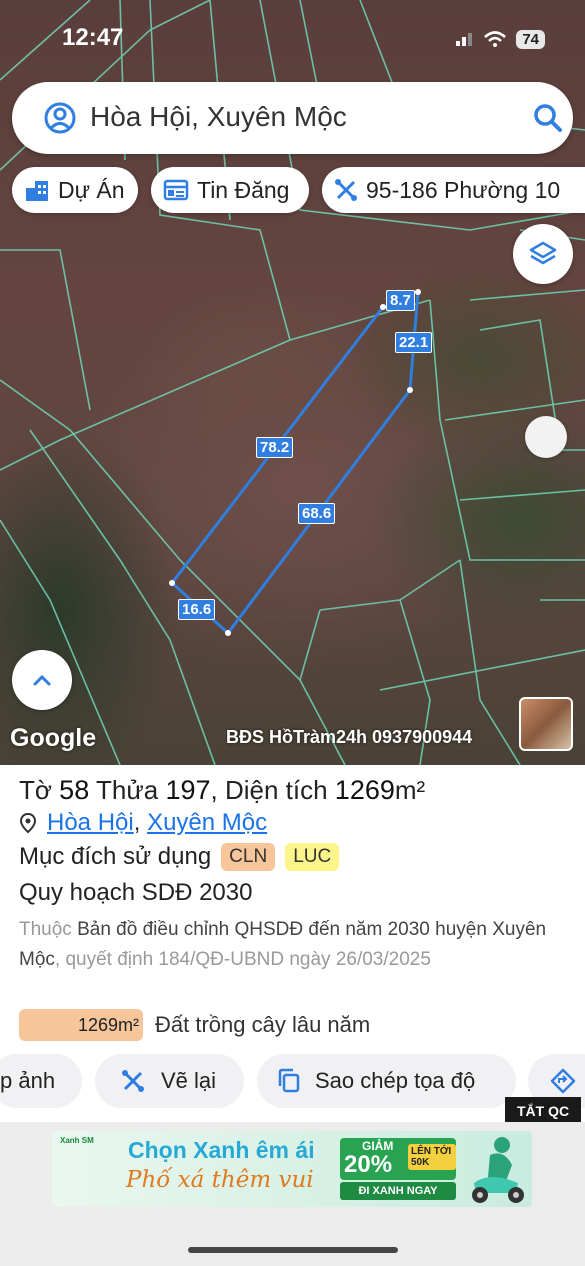 The width and height of the screenshot is (585, 1266). I want to click on close-ad-button: TẮT QC, so click(543, 1111).